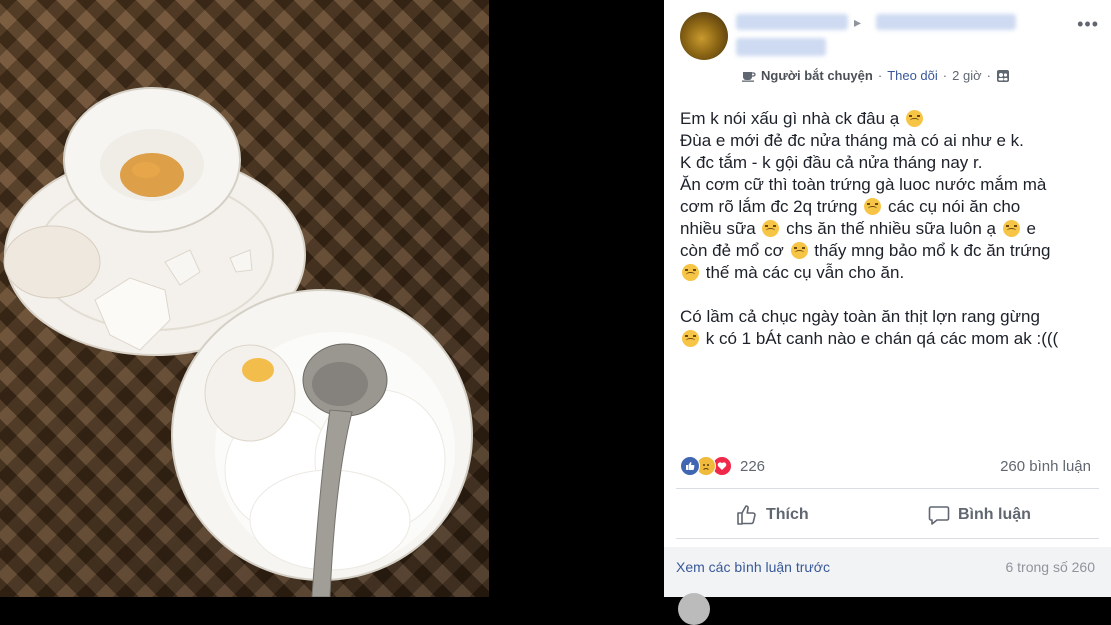  I want to click on post-line: Em k nói xấu gì nhà ck đâu ạ, so click(890, 119).